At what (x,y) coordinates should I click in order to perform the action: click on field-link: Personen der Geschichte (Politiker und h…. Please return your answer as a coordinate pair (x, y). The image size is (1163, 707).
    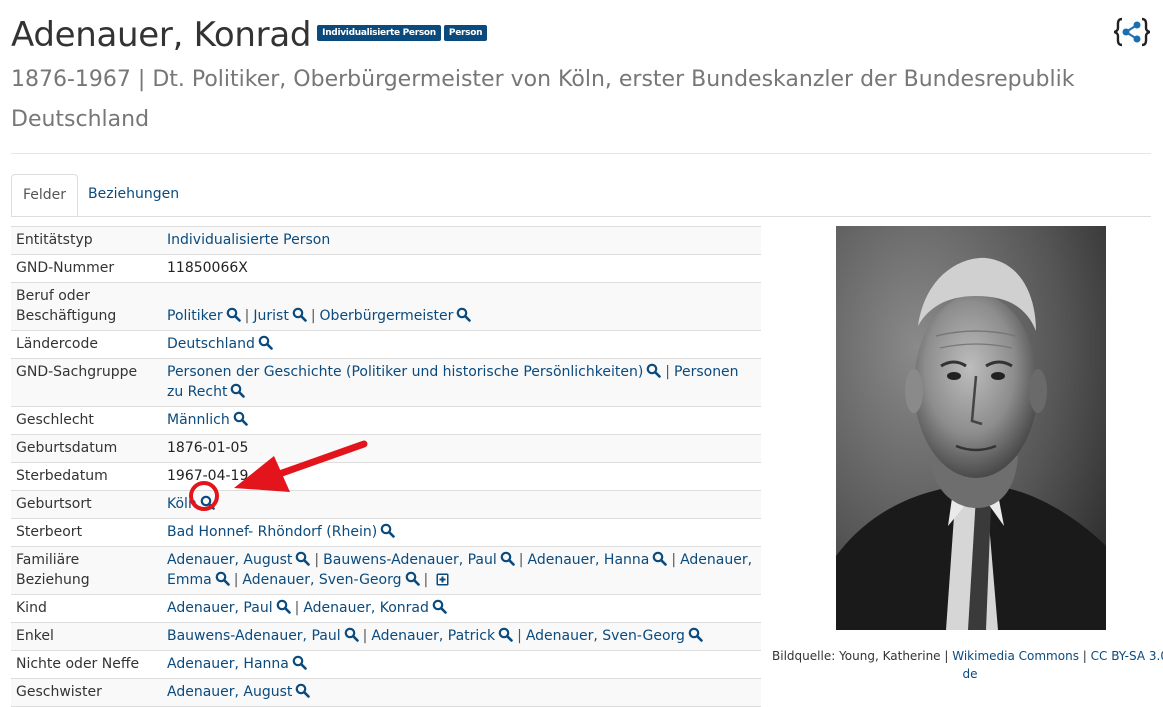
    Looking at the image, I should click on (405, 372).